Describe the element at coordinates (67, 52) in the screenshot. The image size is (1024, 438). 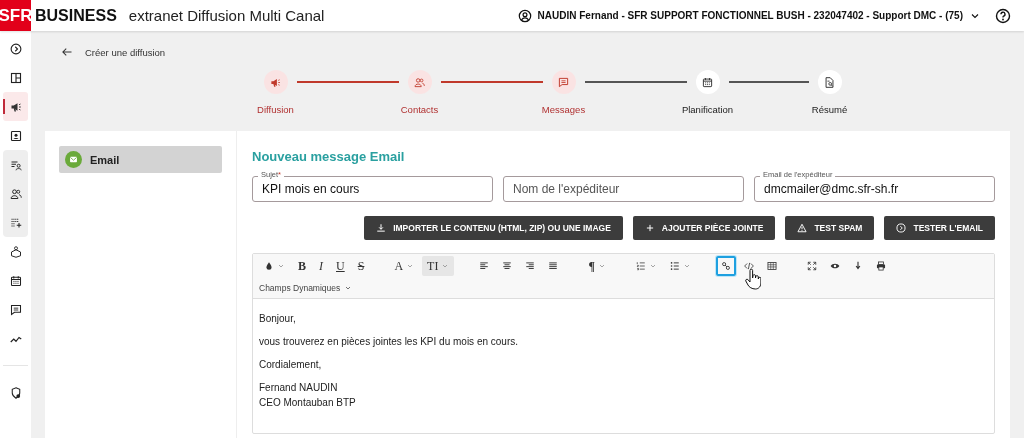
I see `back-arrow-icon` at that location.